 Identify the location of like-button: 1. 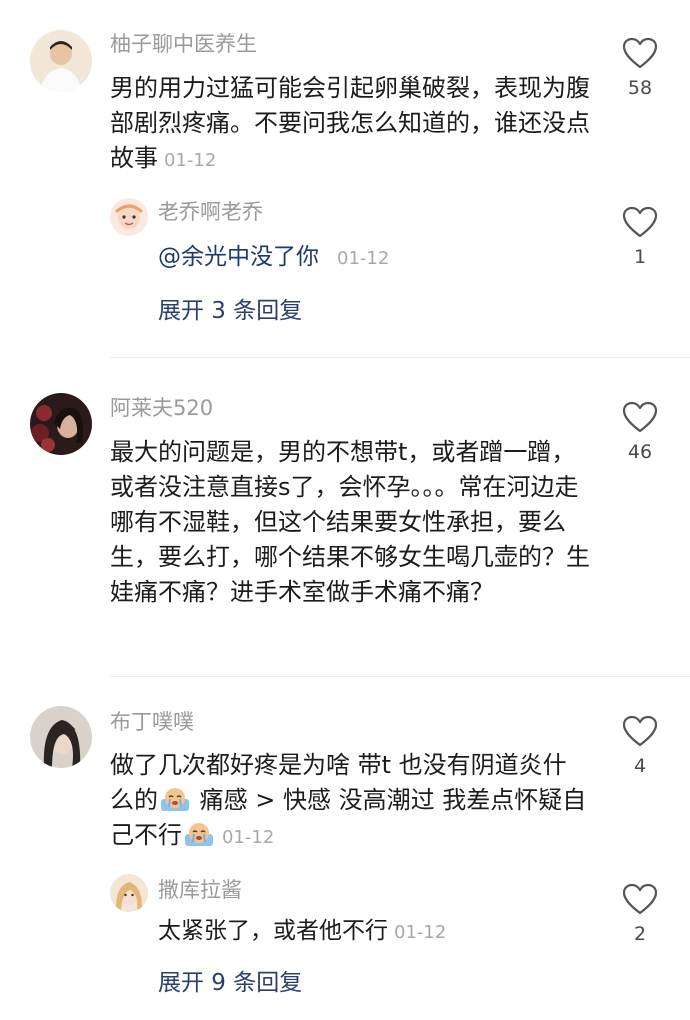
(640, 237).